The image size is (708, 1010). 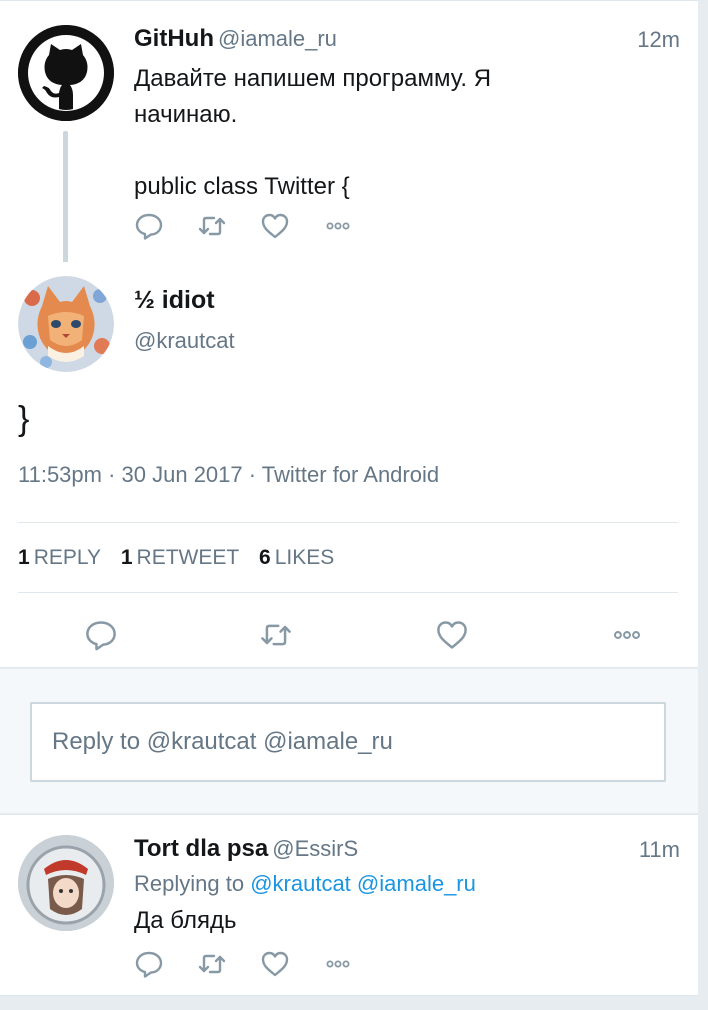 What do you see at coordinates (184, 341) in the screenshot?
I see `handle: @krautcat` at bounding box center [184, 341].